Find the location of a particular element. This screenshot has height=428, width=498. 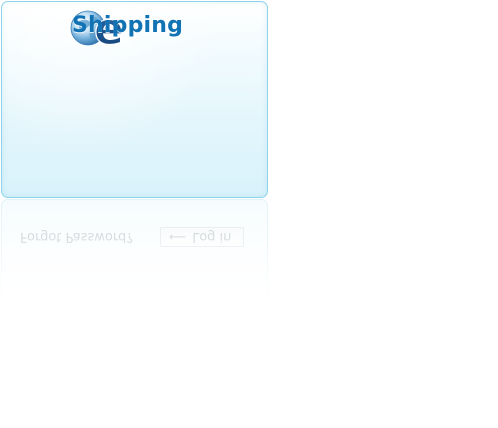

arrow-icon: ⟵ is located at coordinates (178, 237).